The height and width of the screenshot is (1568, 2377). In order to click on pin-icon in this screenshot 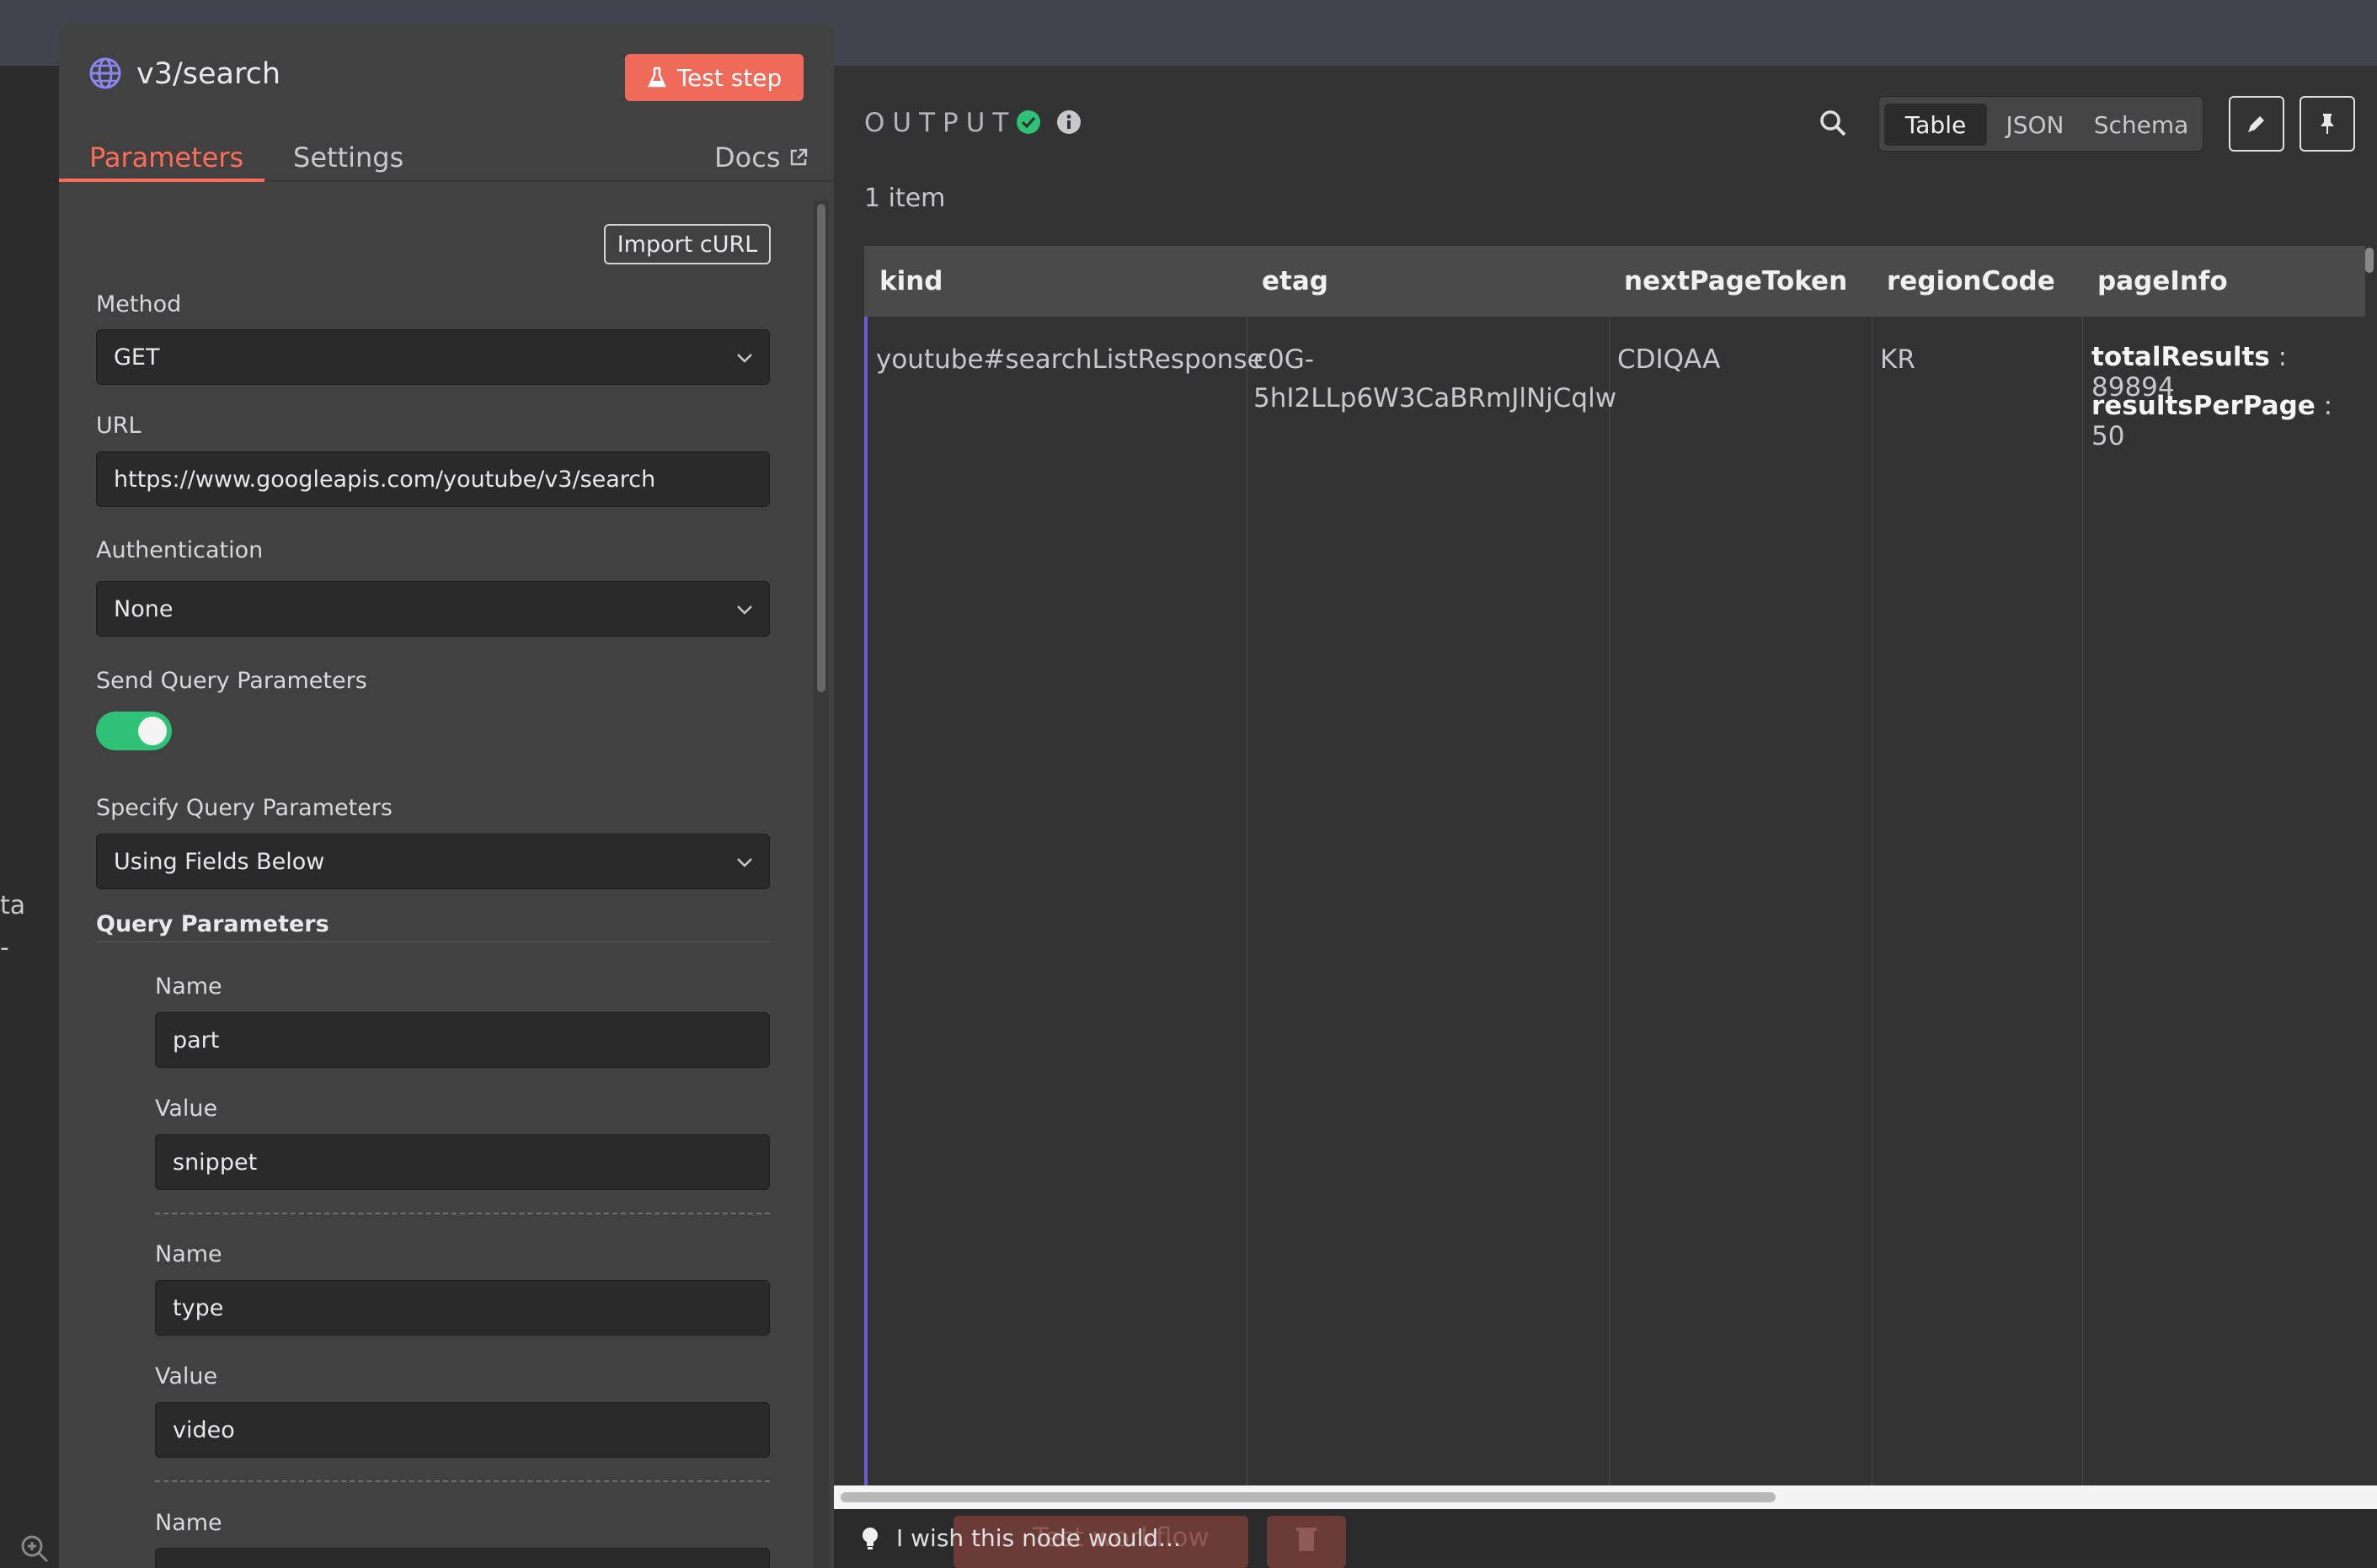, I will do `click(2327, 124)`.